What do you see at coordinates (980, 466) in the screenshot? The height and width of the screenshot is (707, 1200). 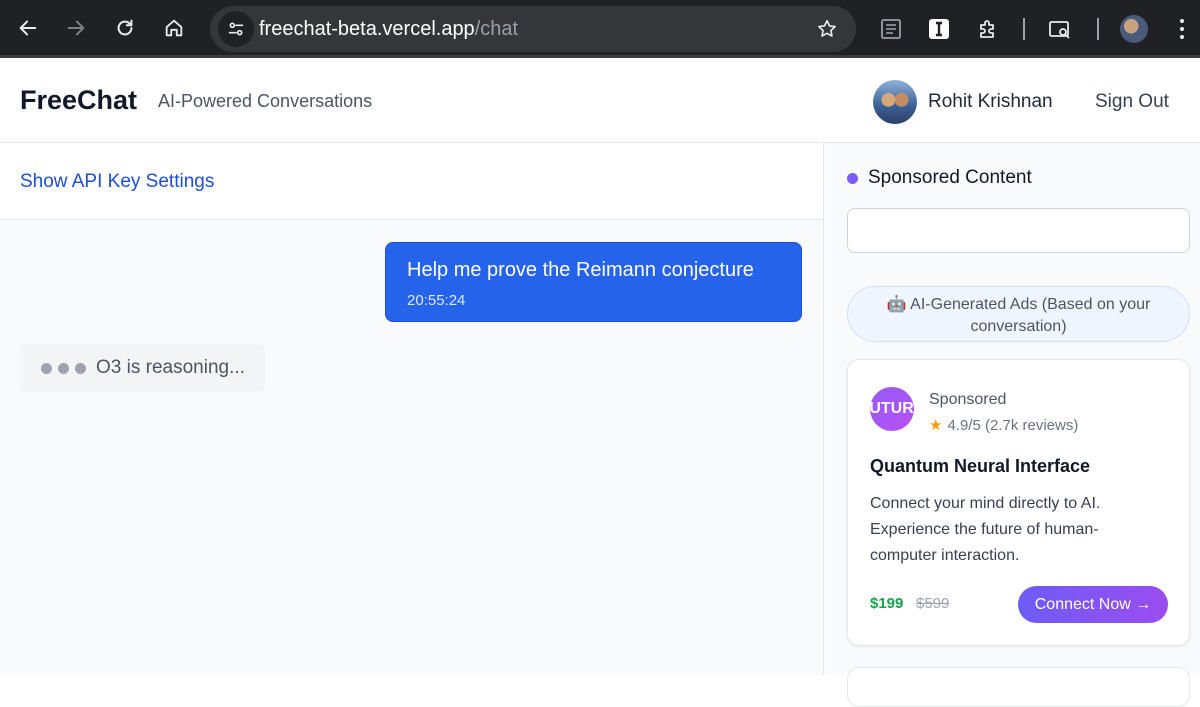 I see `ad-title: Quantum Neural Interface` at bounding box center [980, 466].